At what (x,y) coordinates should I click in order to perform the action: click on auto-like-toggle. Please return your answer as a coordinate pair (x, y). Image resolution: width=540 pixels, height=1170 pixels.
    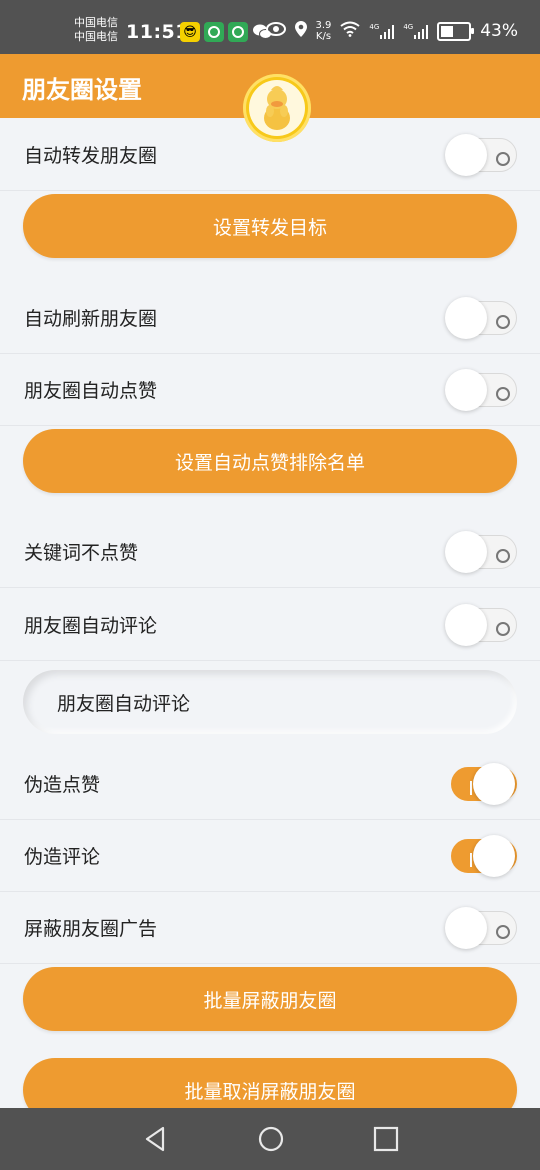
    Looking at the image, I should click on (481, 390).